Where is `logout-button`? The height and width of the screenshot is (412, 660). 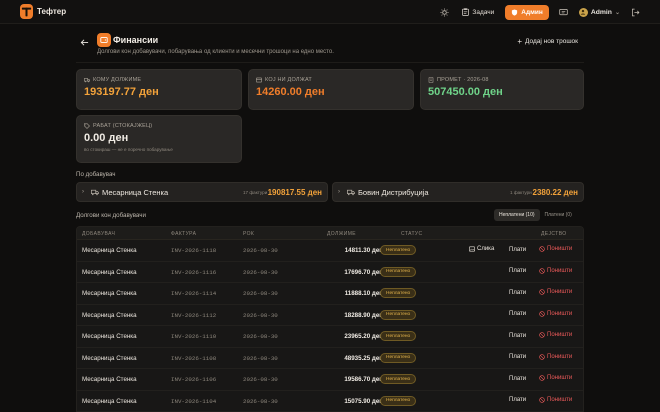
logout-button is located at coordinates (635, 12).